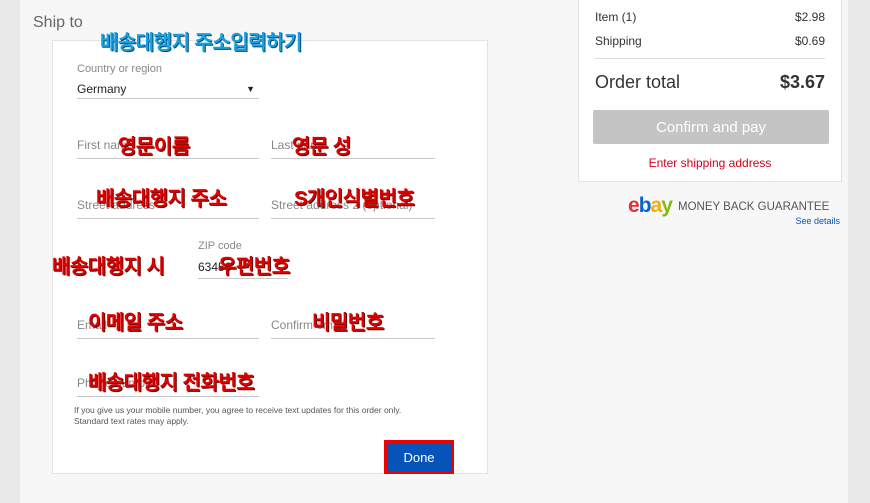  I want to click on item-price: $2.98, so click(809, 17).